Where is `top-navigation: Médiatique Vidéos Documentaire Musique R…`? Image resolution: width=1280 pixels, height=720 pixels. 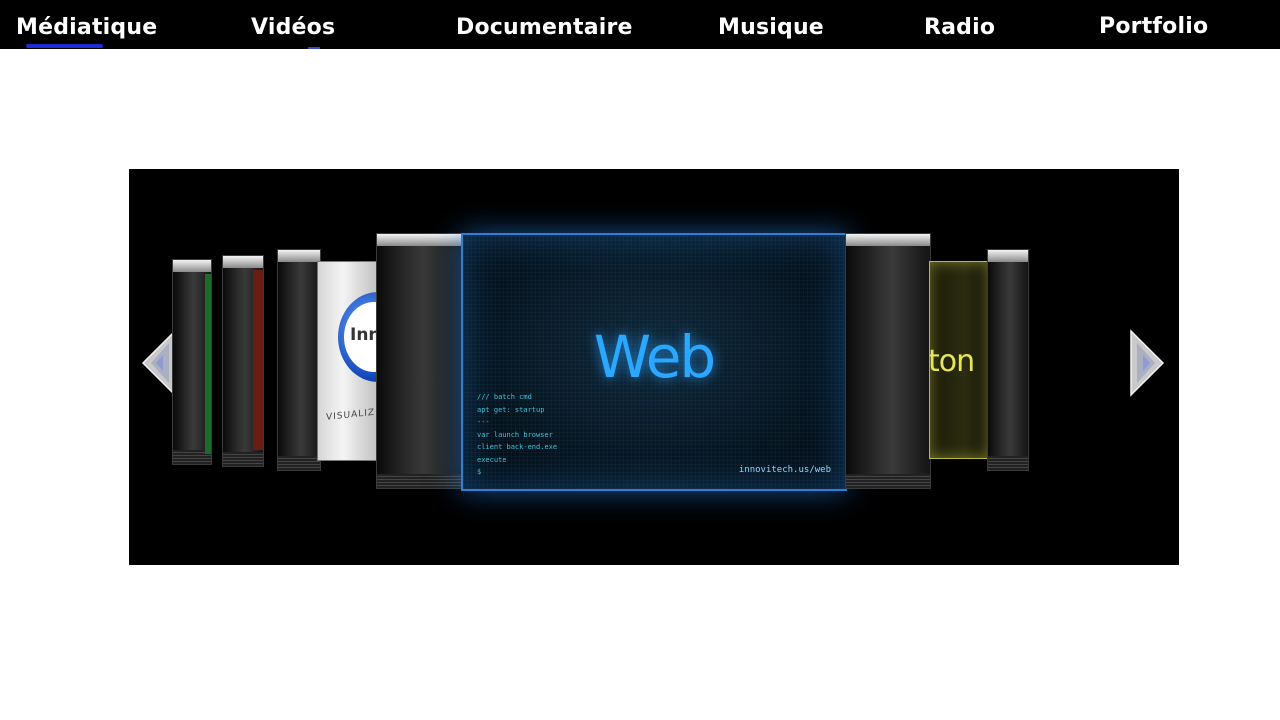
top-navigation: Médiatique Vidéos Documentaire Musique R… is located at coordinates (640, 24).